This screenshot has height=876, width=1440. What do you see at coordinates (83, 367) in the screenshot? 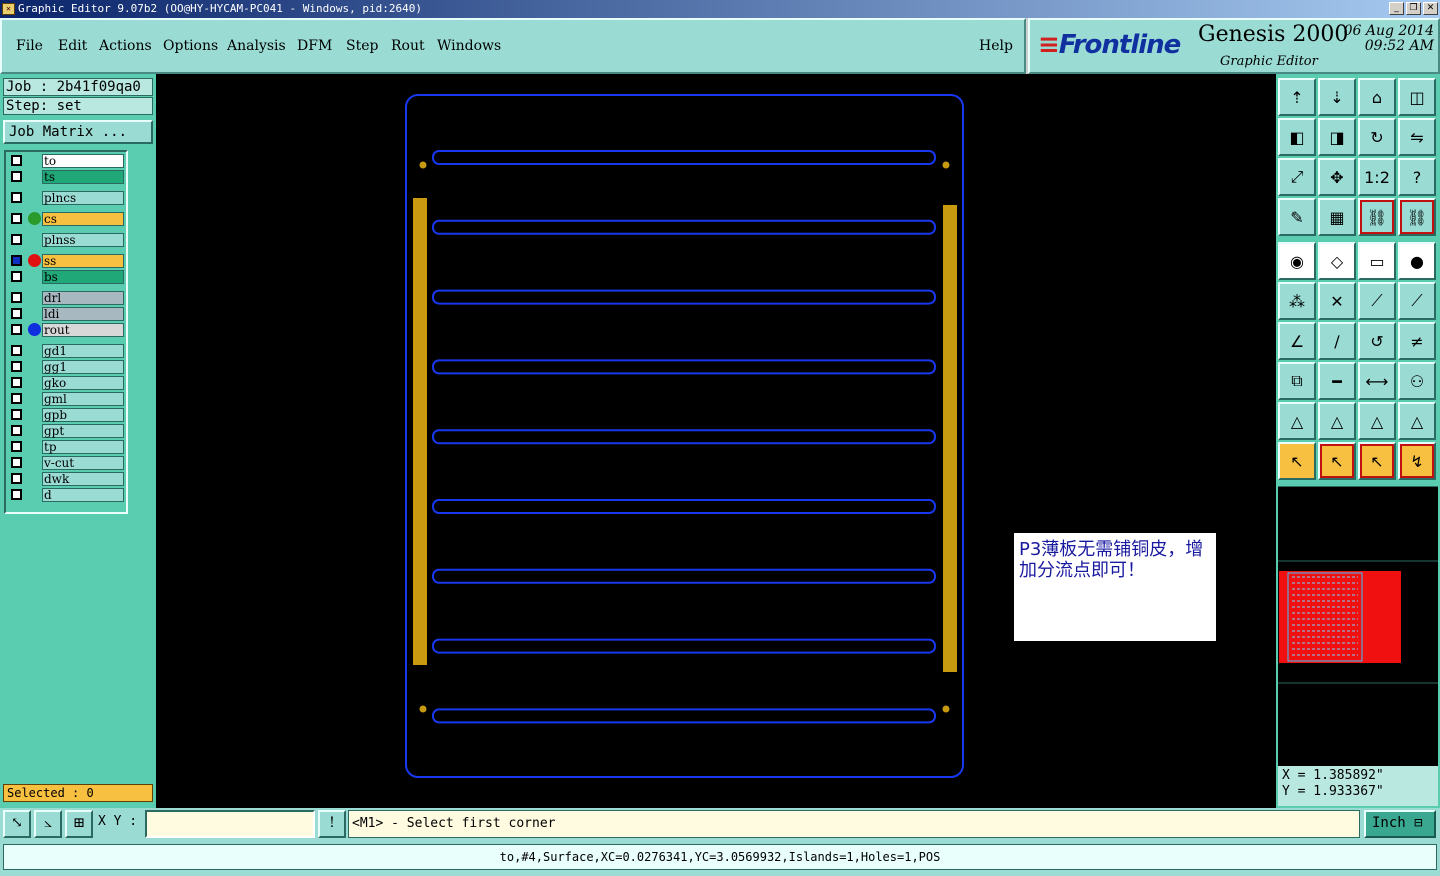
I see `layer-name: gg1` at bounding box center [83, 367].